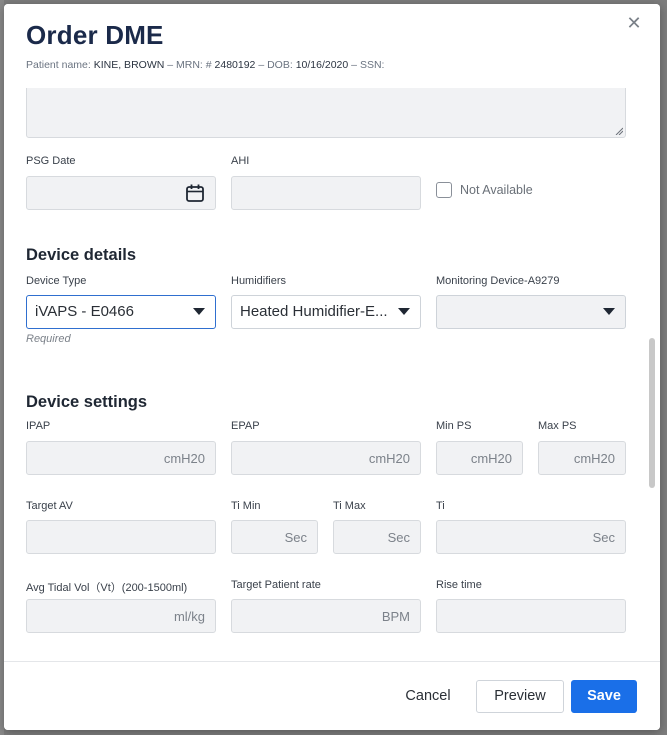 This screenshot has width=667, height=735. I want to click on ti-min-input: Sec, so click(274, 537).